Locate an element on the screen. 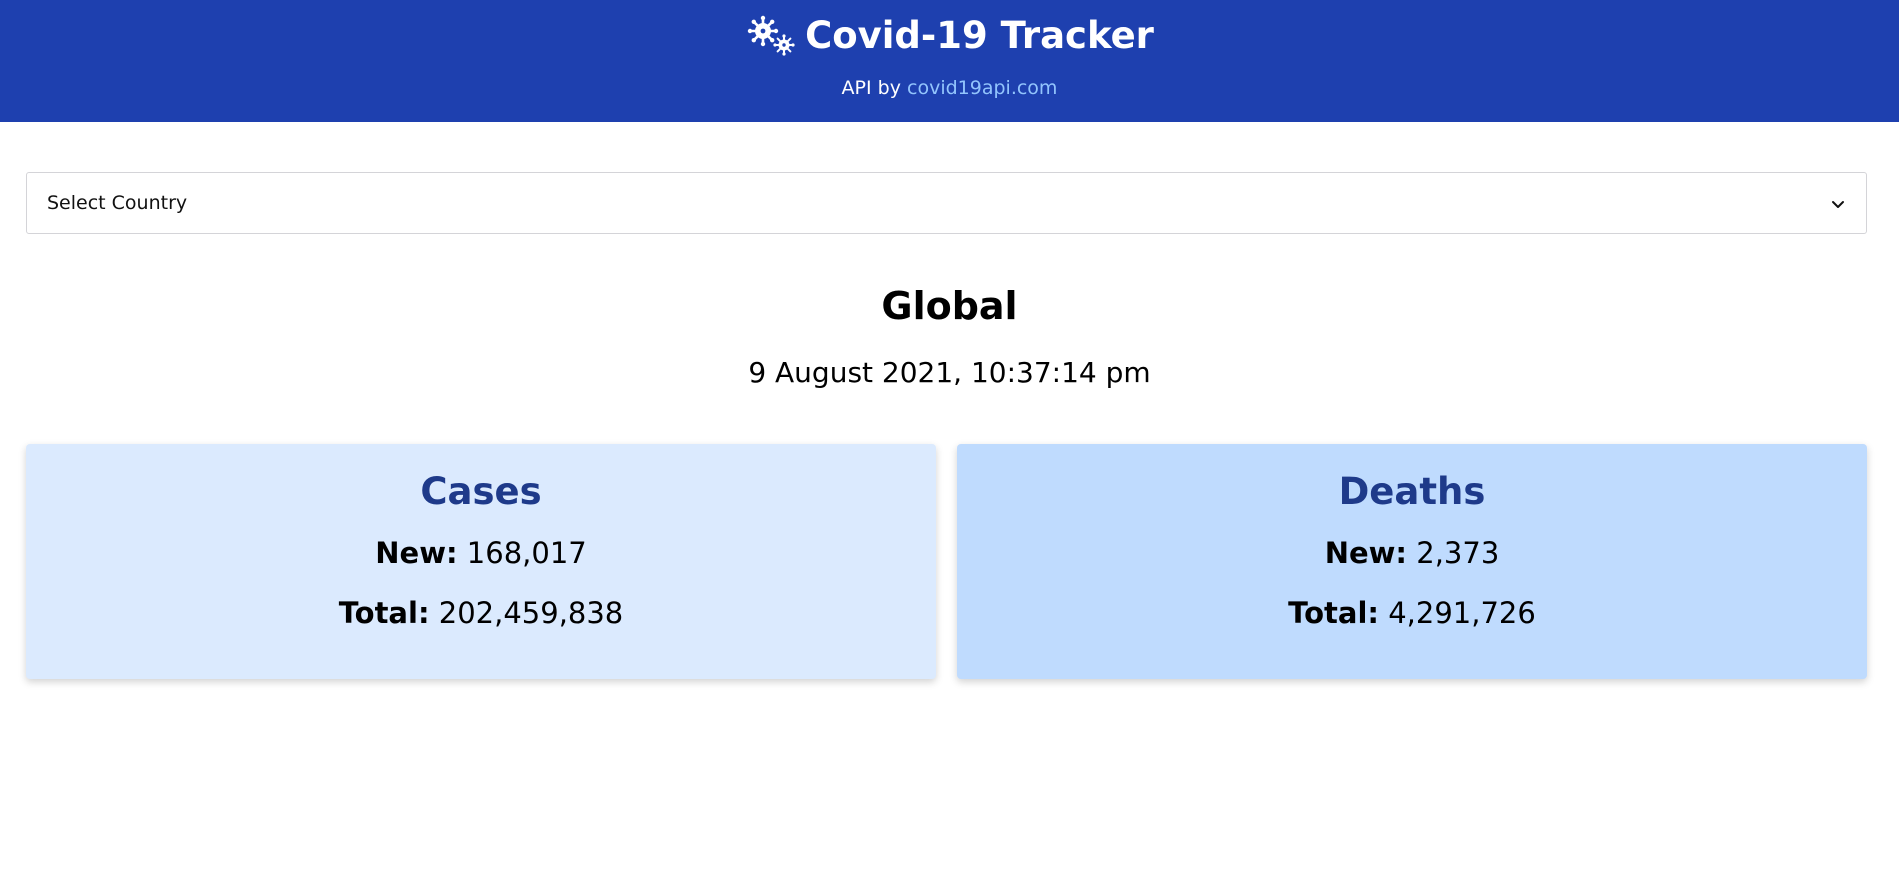 The height and width of the screenshot is (883, 1899). api-credit-prefix: API by is located at coordinates (871, 88).